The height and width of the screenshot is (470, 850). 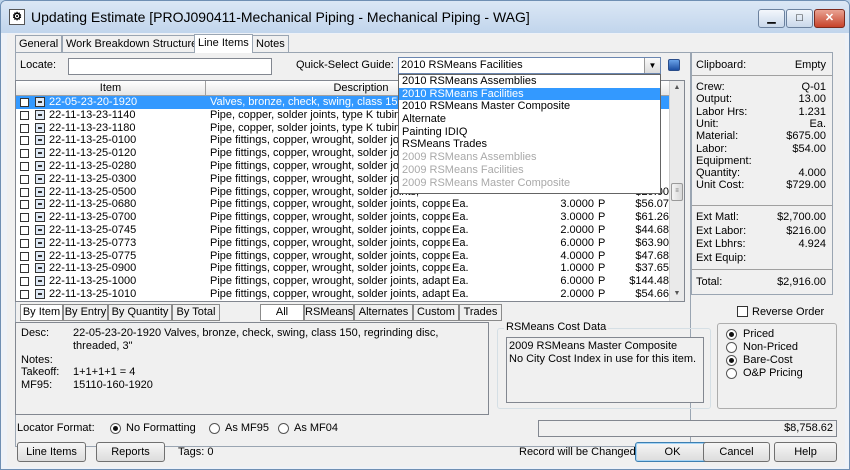 What do you see at coordinates (731, 347) in the screenshot?
I see `radio-non-priced` at bounding box center [731, 347].